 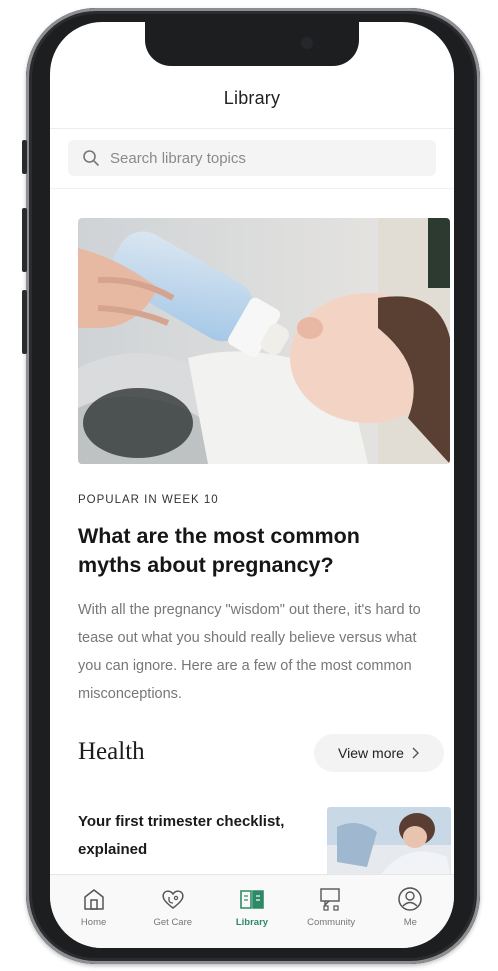 I want to click on tab-label: Me, so click(x=410, y=922).